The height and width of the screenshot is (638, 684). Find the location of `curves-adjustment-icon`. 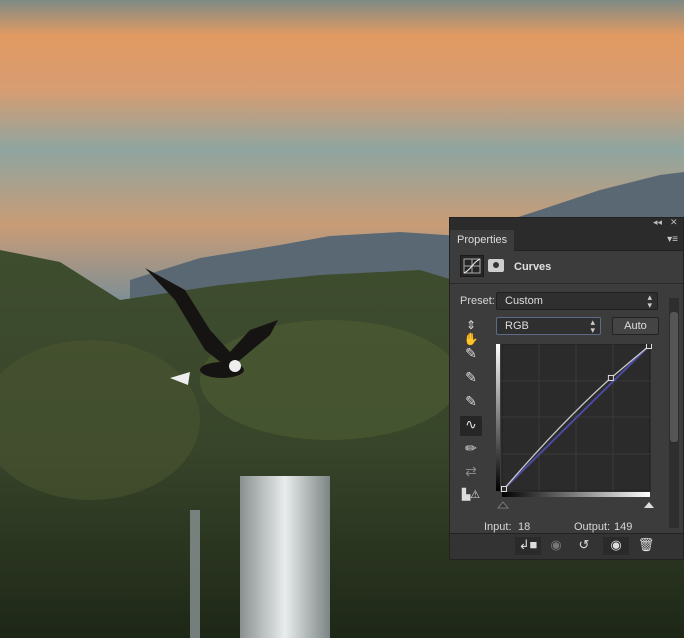

curves-adjustment-icon is located at coordinates (472, 266).